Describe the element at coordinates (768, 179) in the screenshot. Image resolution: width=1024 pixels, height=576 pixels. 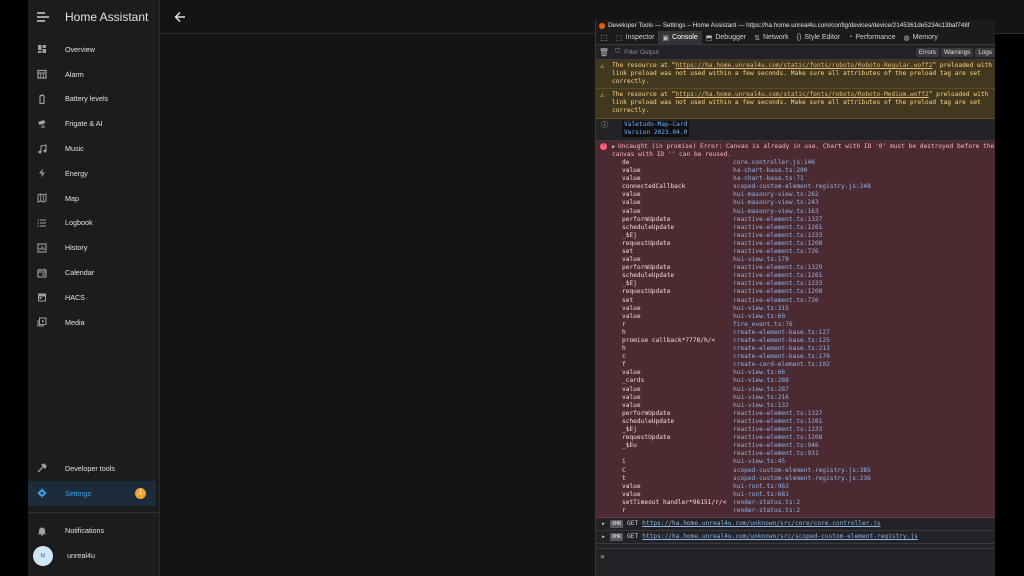
I see `stack-location-link: ha-chart-base.ts:71` at that location.